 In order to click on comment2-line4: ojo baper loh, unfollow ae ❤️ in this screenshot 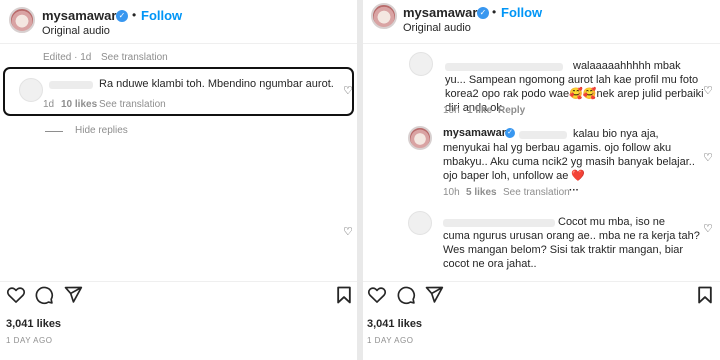, I will do `click(514, 176)`.